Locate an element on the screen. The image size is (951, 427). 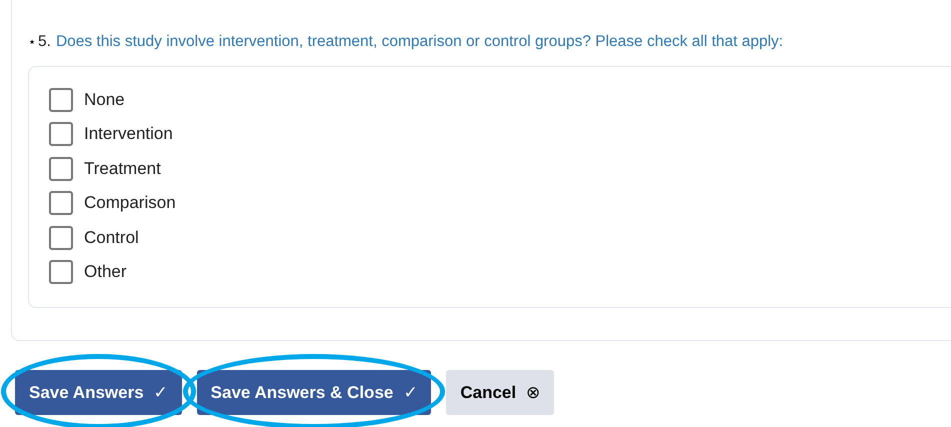
question-text: Does this study involve intervention, treatment, comparison or control groups? Please check all that apply: is located at coordinates (420, 42).